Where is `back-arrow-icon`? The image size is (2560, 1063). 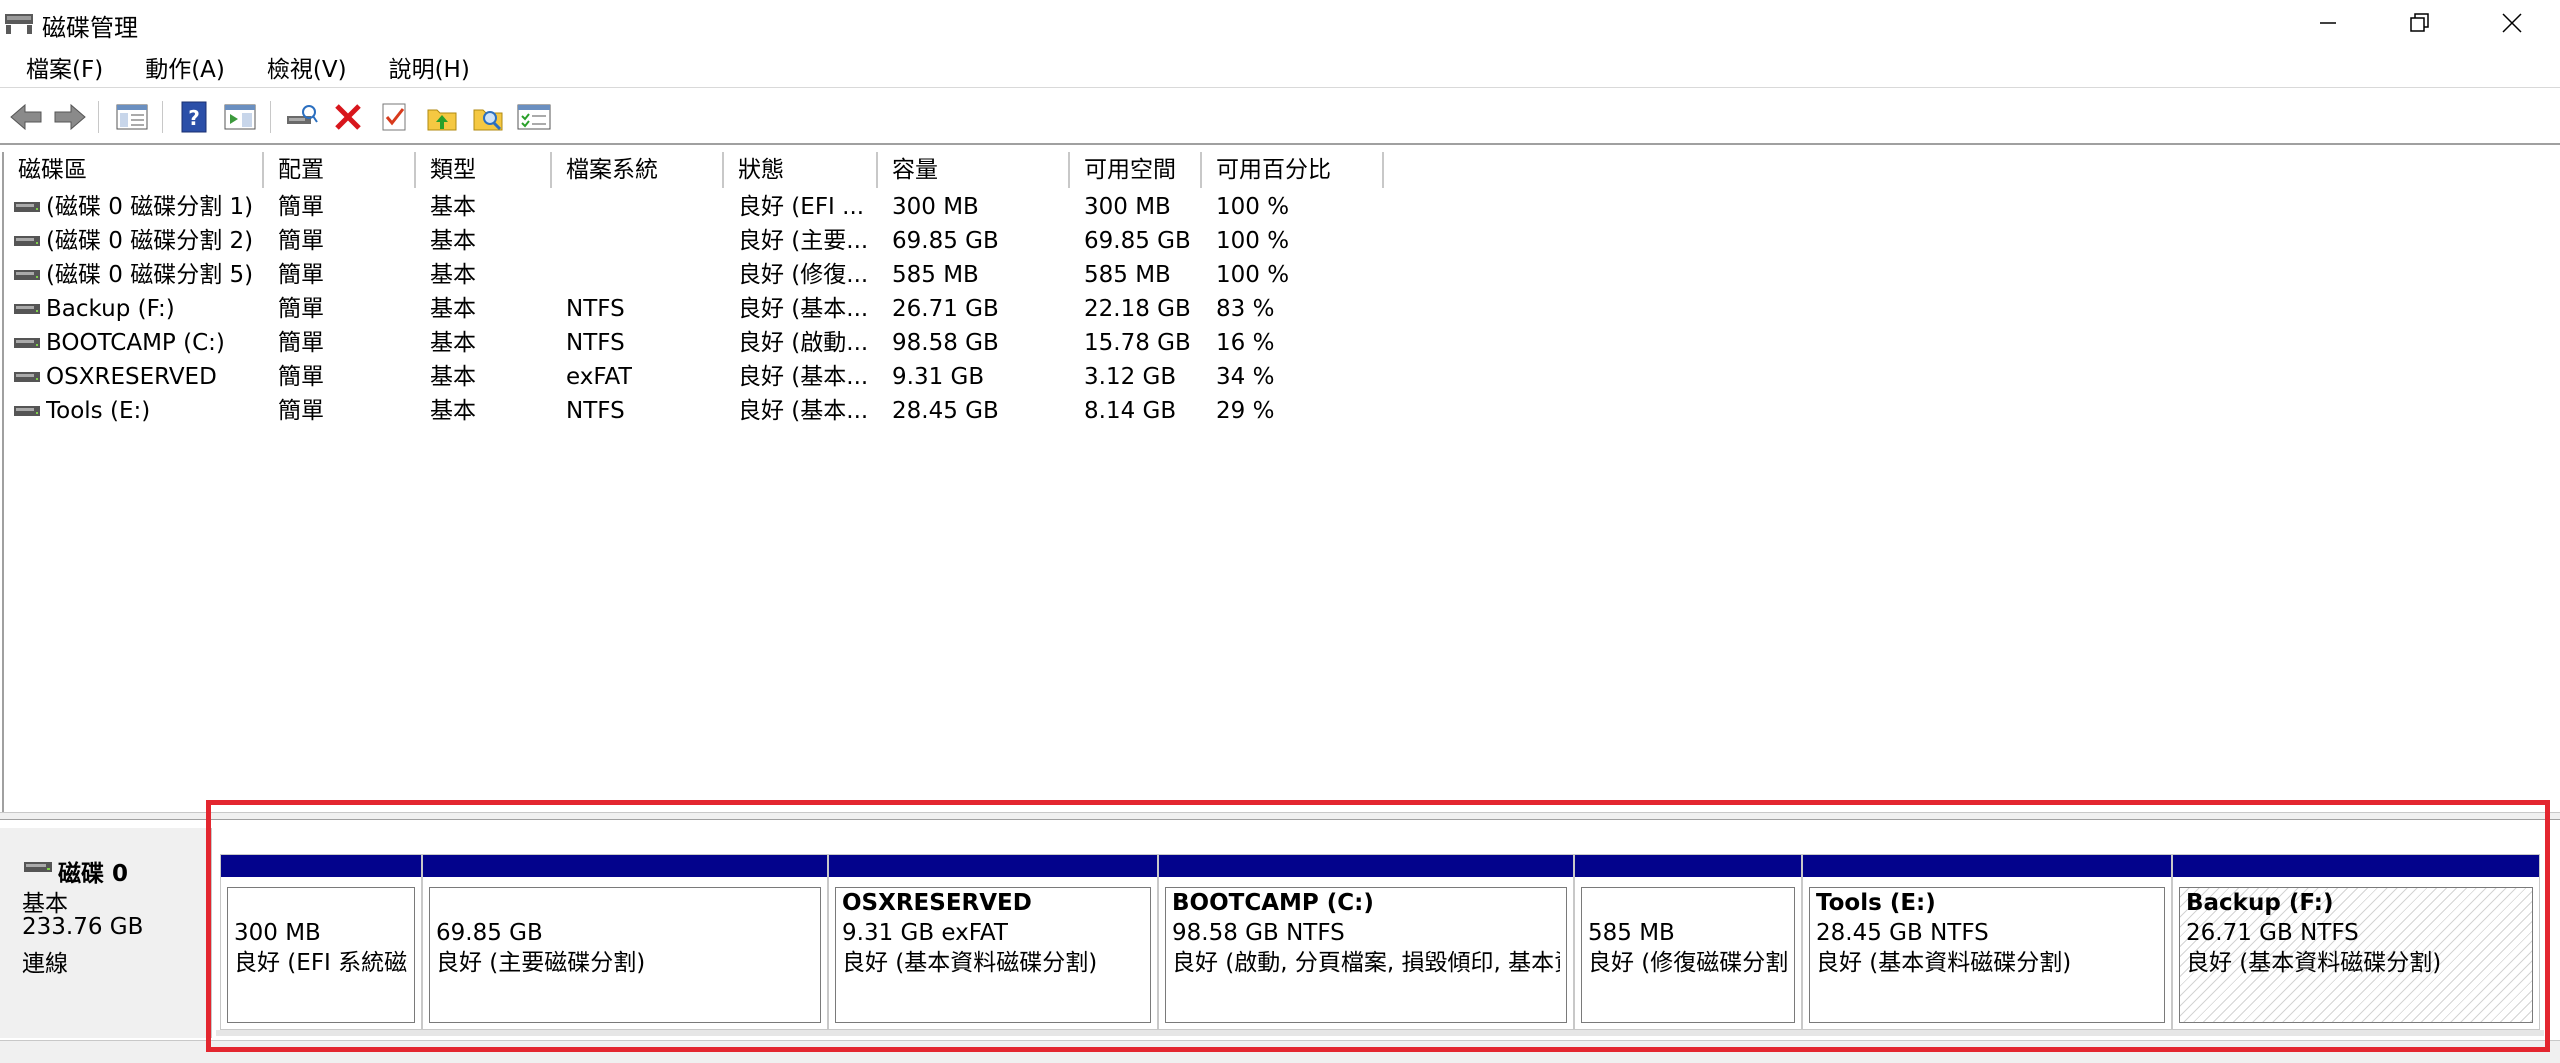
back-arrow-icon is located at coordinates (26, 117).